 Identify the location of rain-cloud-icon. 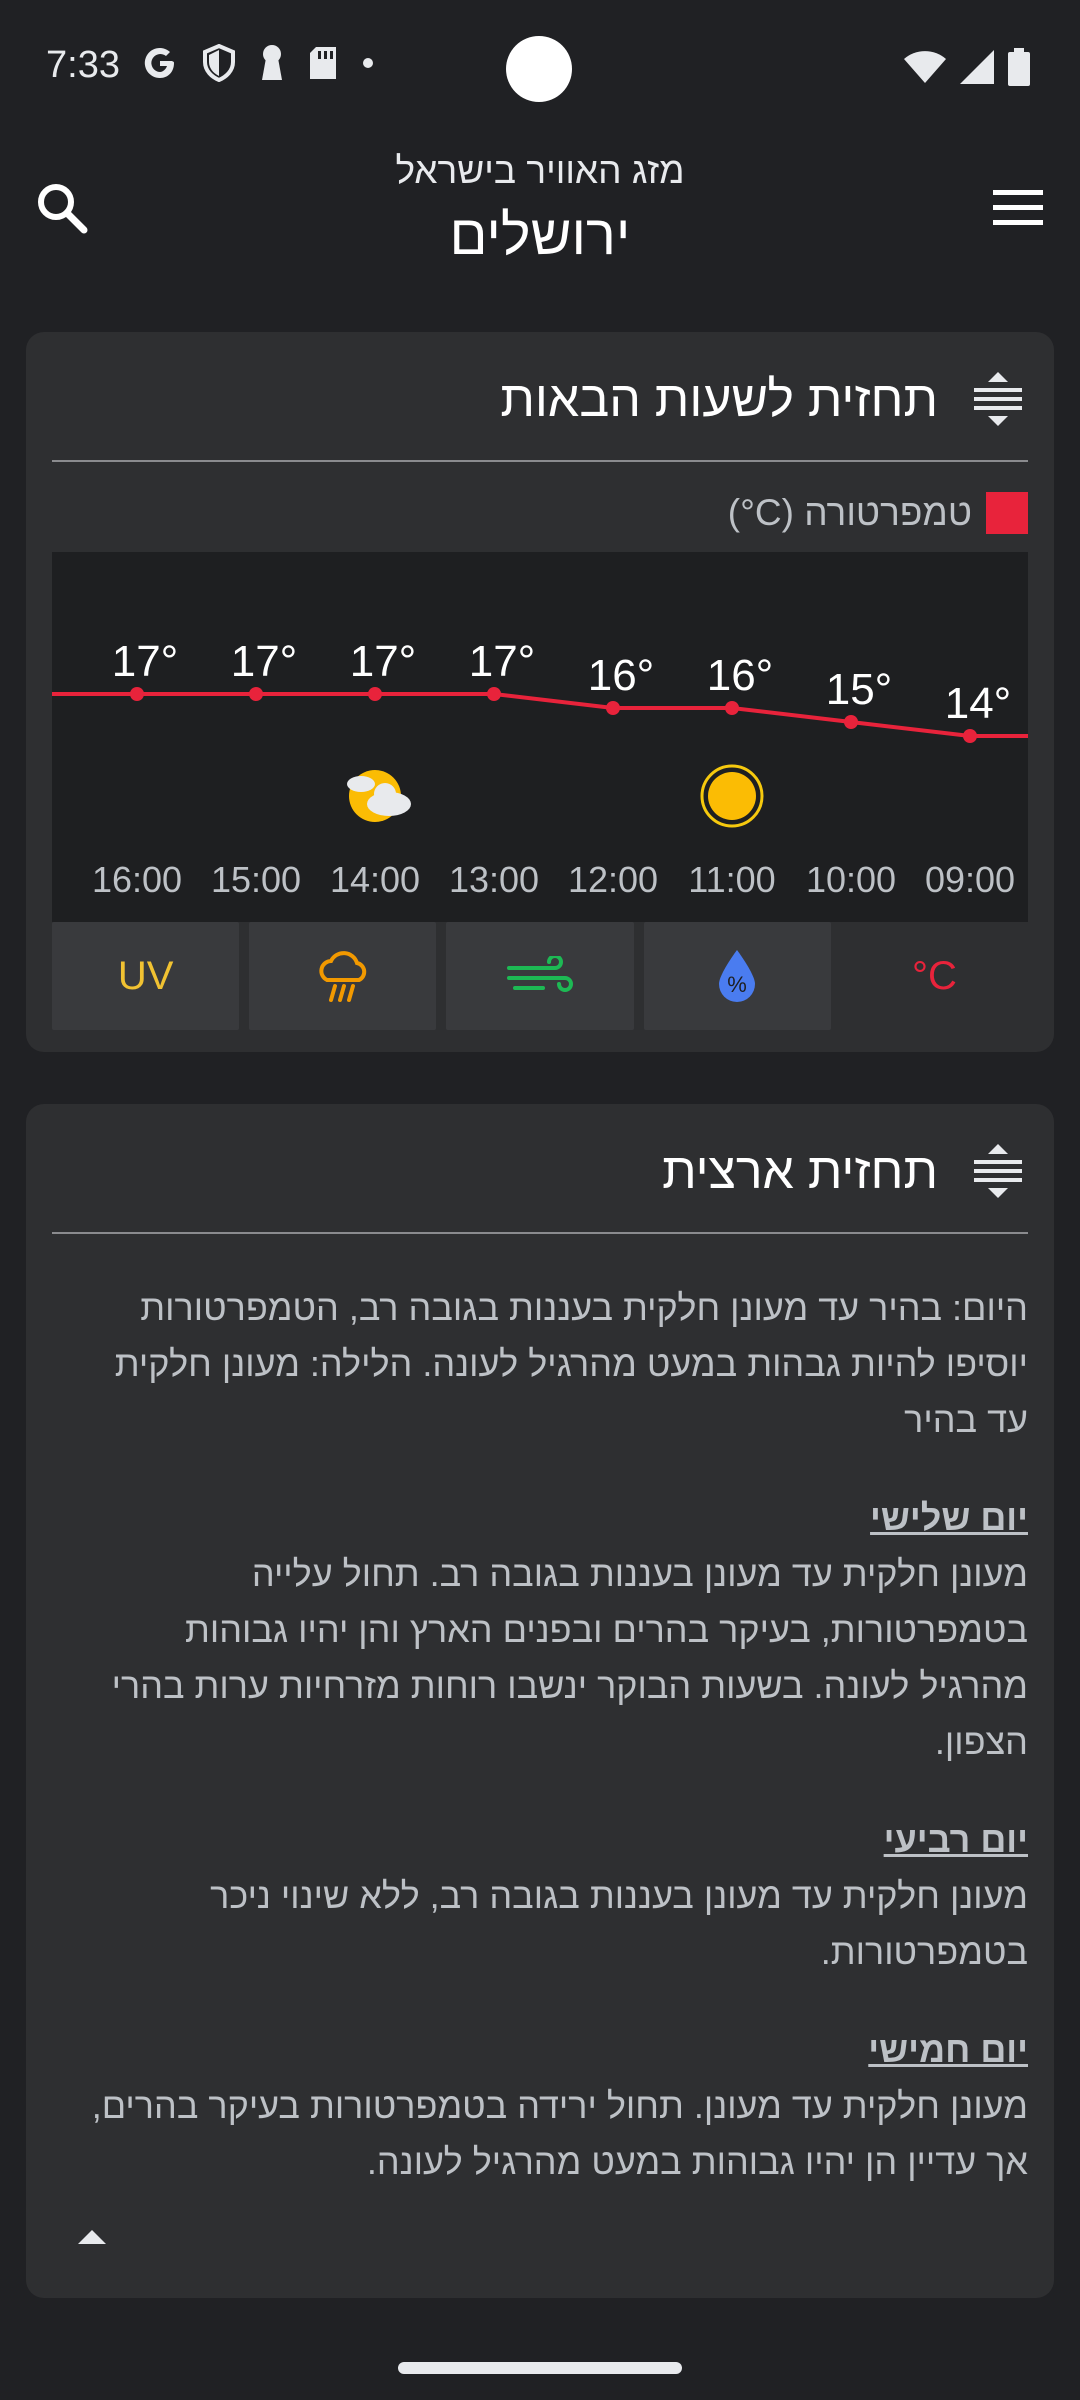
(342, 976).